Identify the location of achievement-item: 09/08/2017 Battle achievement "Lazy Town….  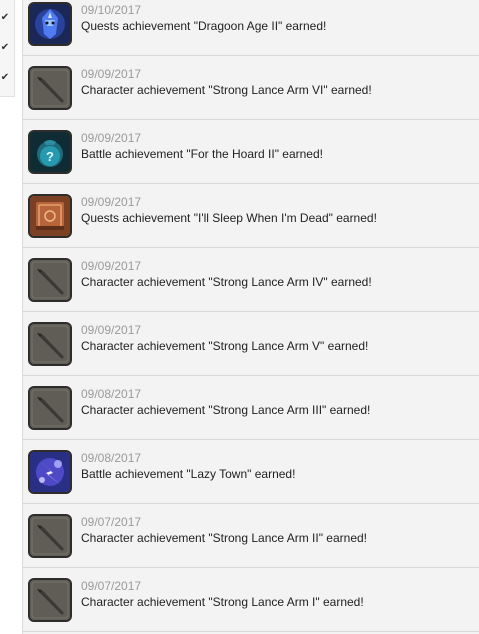
(251, 472).